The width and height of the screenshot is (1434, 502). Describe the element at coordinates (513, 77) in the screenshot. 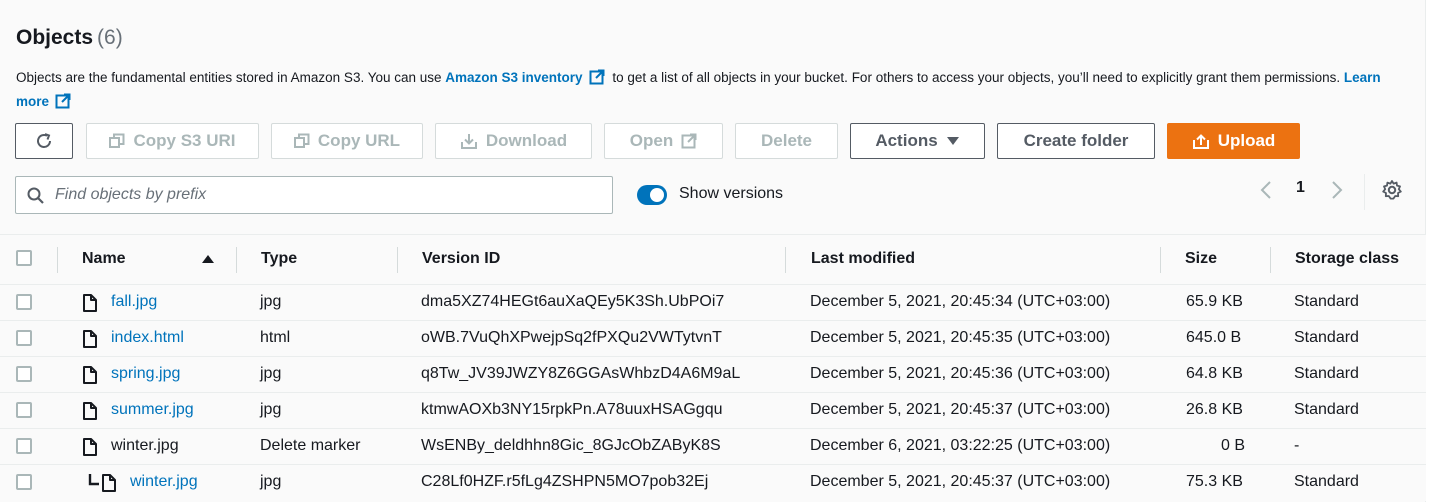

I see `amazon-s3-inventory-link: Amazon S3 inventory` at that location.